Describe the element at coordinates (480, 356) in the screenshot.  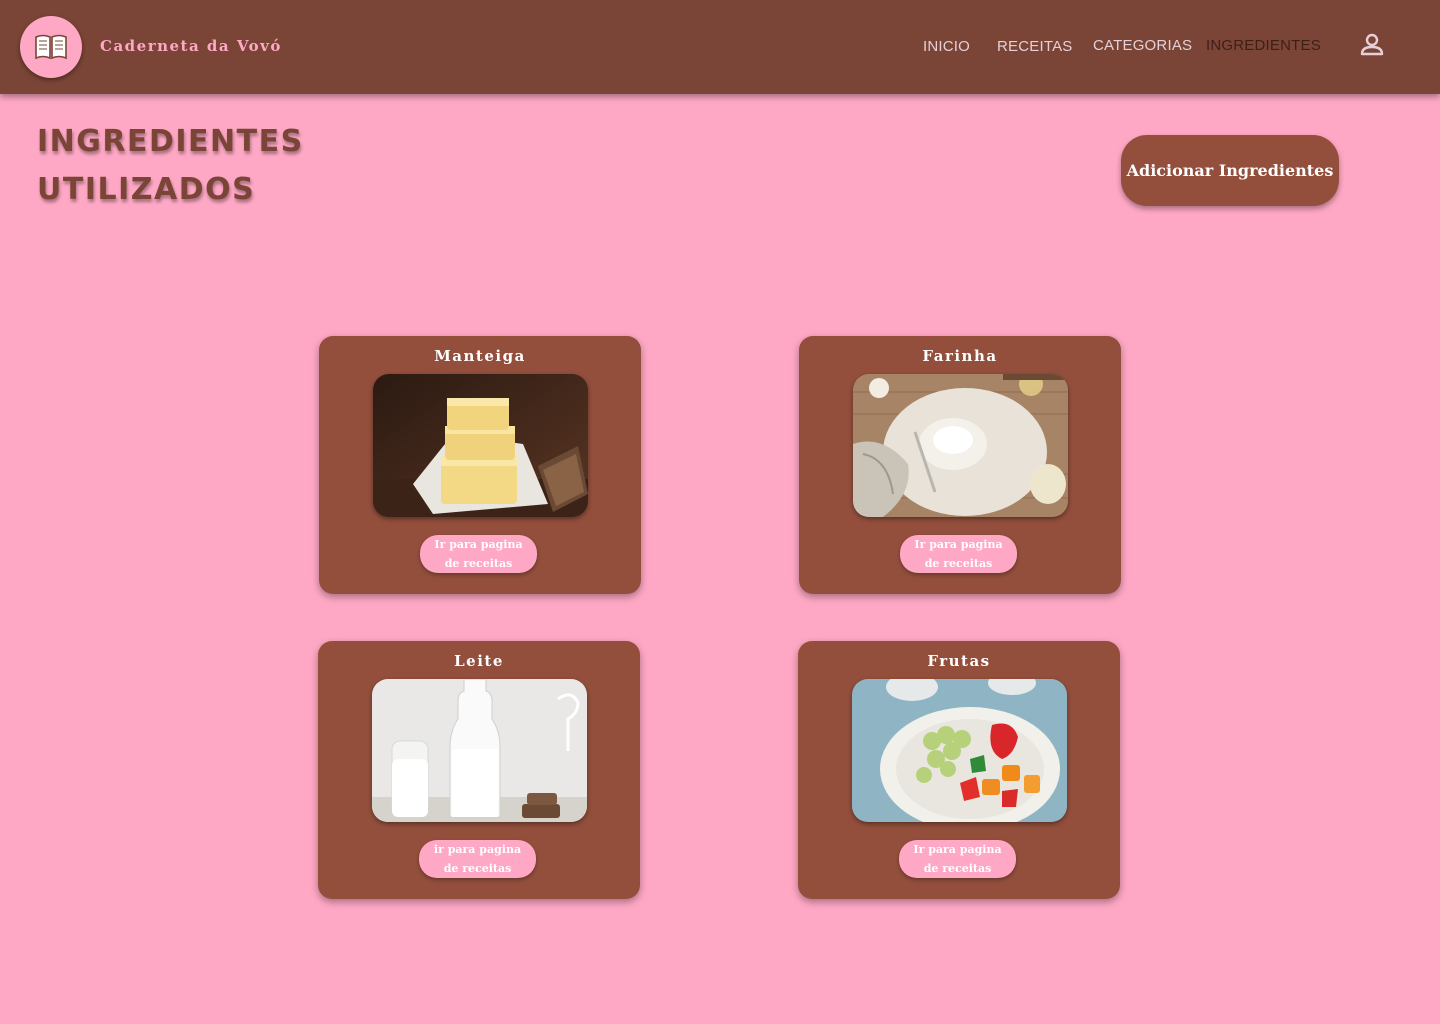
I see `ingredient-name: Manteiga` at that location.